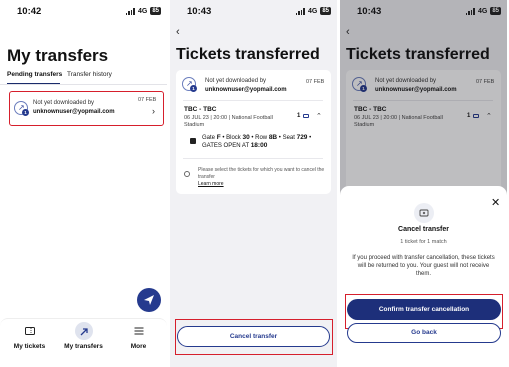 The height and width of the screenshot is (367, 509). I want to click on bottom-navigation: My tickets My transfers More, so click(83, 342).